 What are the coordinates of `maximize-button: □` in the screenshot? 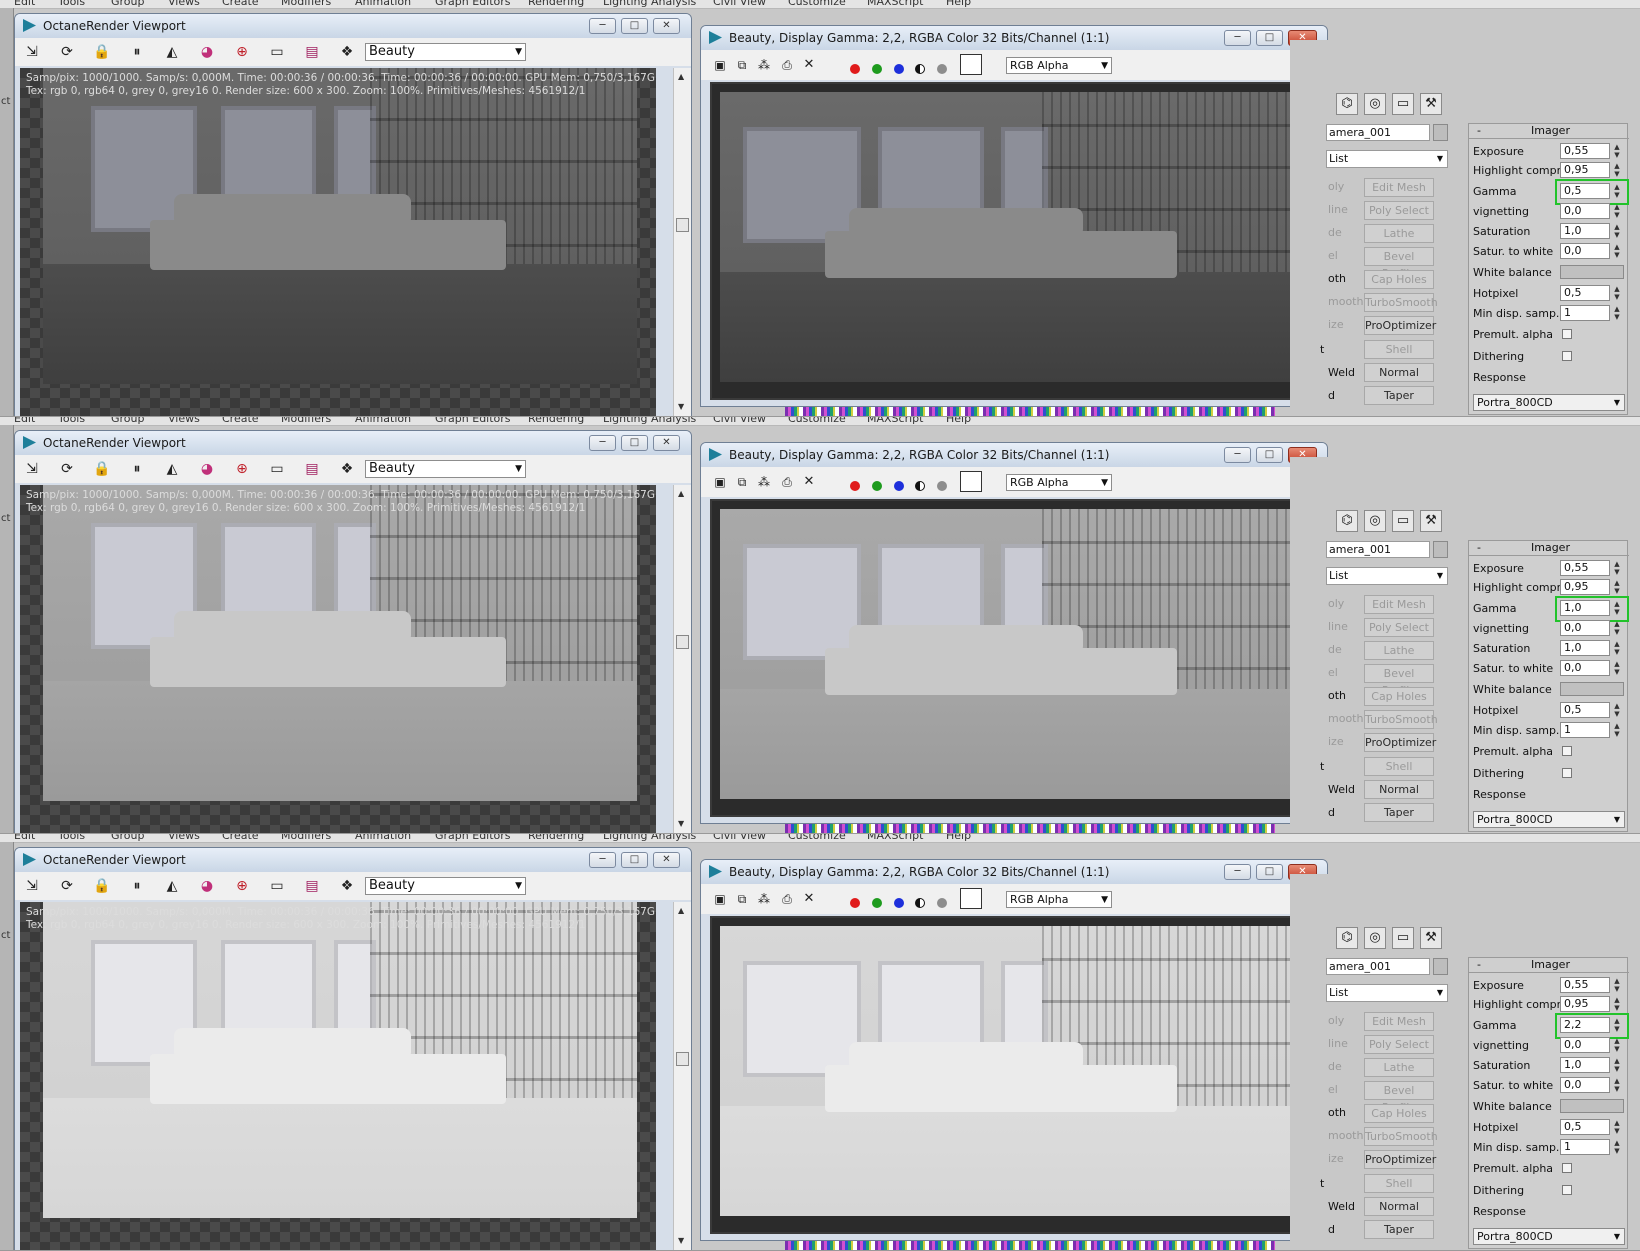 It's located at (634, 26).